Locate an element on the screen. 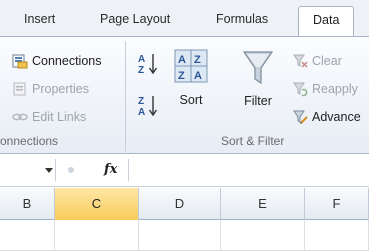  name-box-dropdown-icon is located at coordinates (49, 171).